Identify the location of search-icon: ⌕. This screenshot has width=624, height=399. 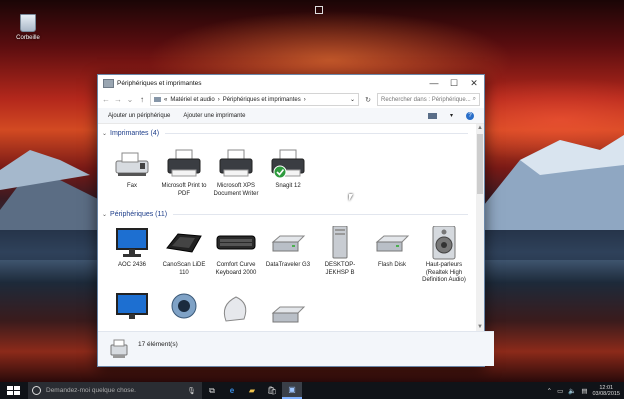
(474, 99).